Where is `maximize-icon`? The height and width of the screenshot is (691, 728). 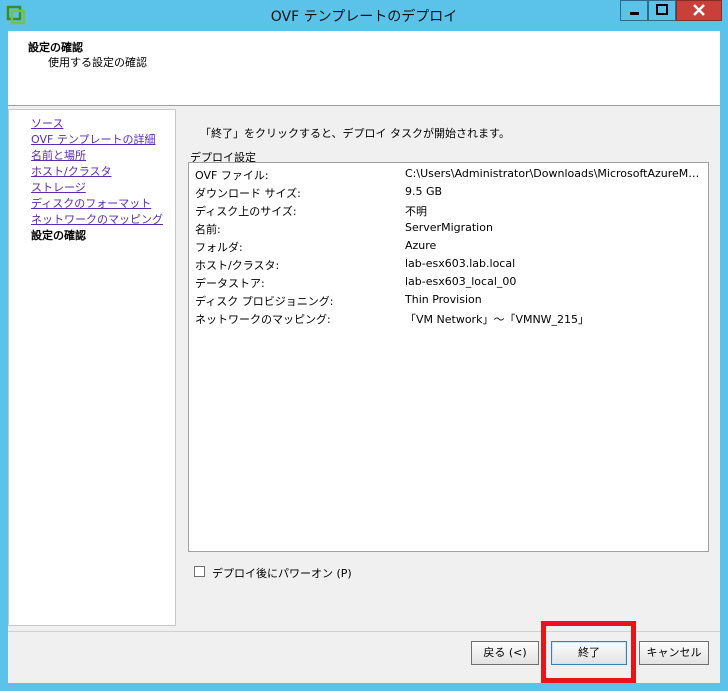 maximize-icon is located at coordinates (662, 9).